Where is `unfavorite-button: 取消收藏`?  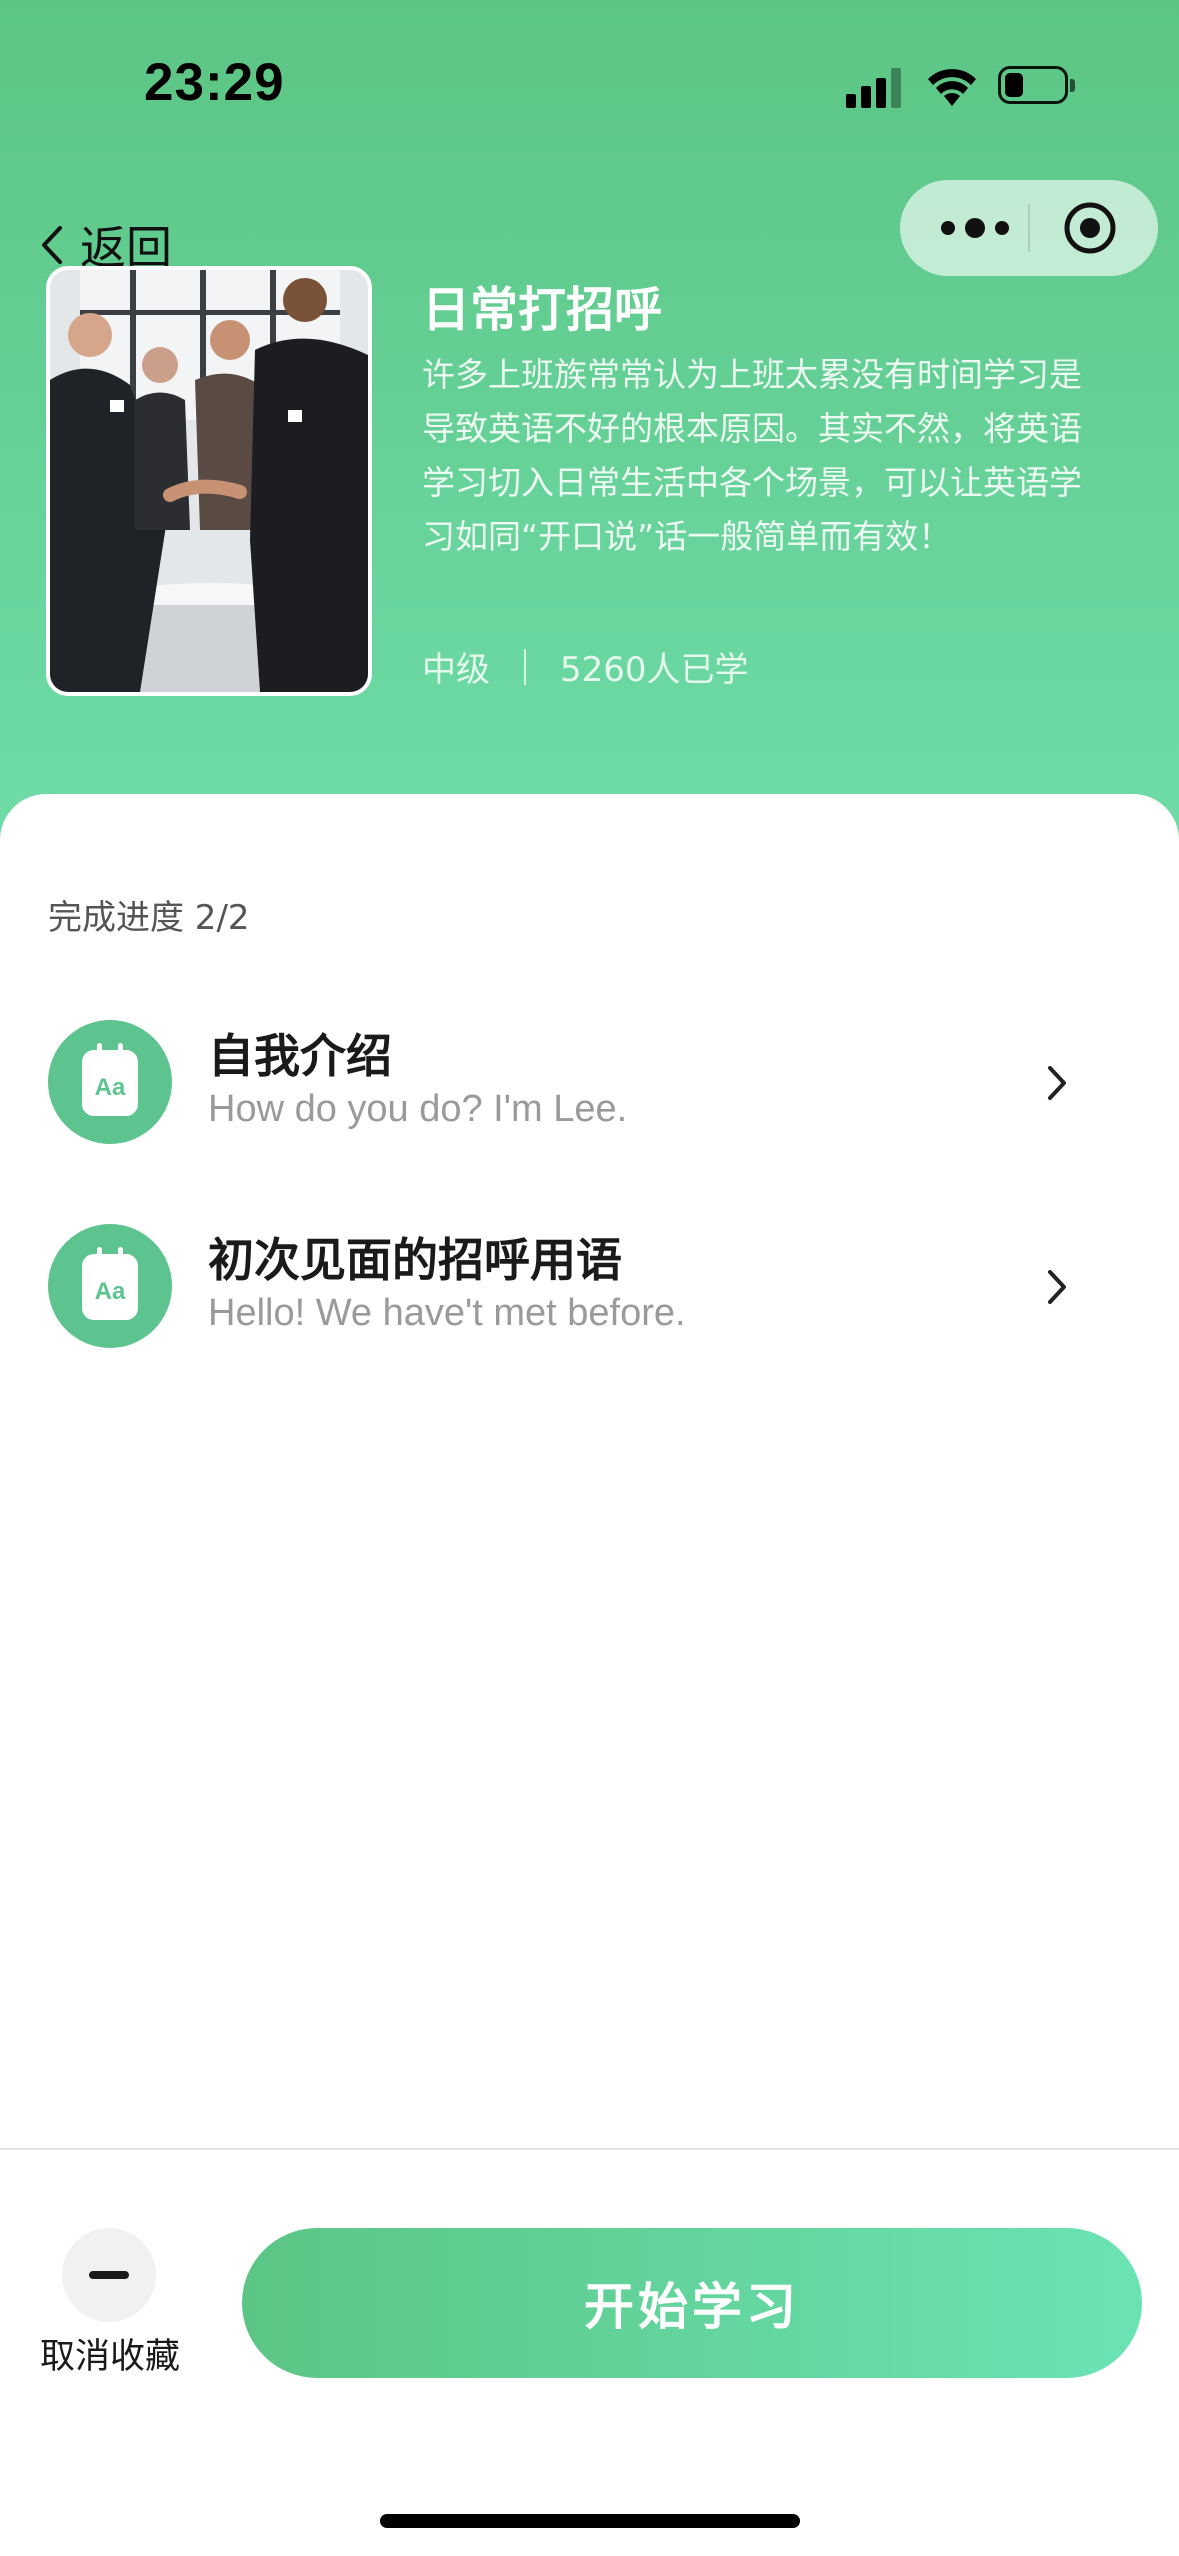
unfavorite-button: 取消收藏 is located at coordinates (110, 2303).